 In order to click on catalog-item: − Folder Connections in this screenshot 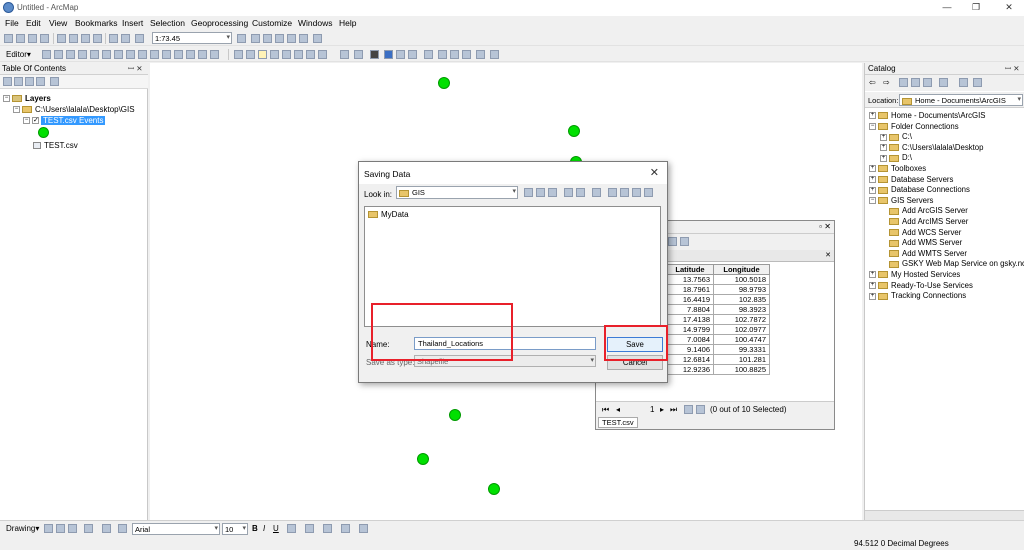, I will do `click(914, 126)`.